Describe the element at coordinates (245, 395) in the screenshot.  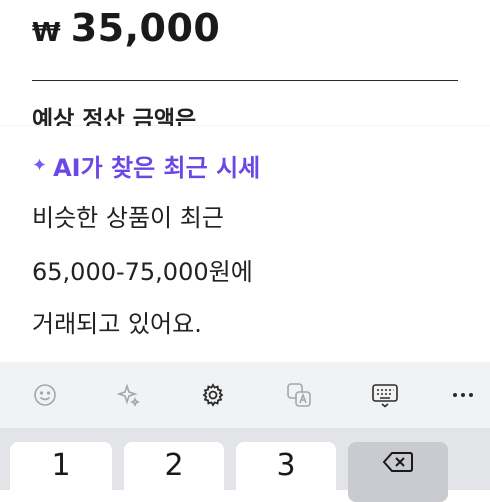
I see `keyboard-toolbar` at that location.